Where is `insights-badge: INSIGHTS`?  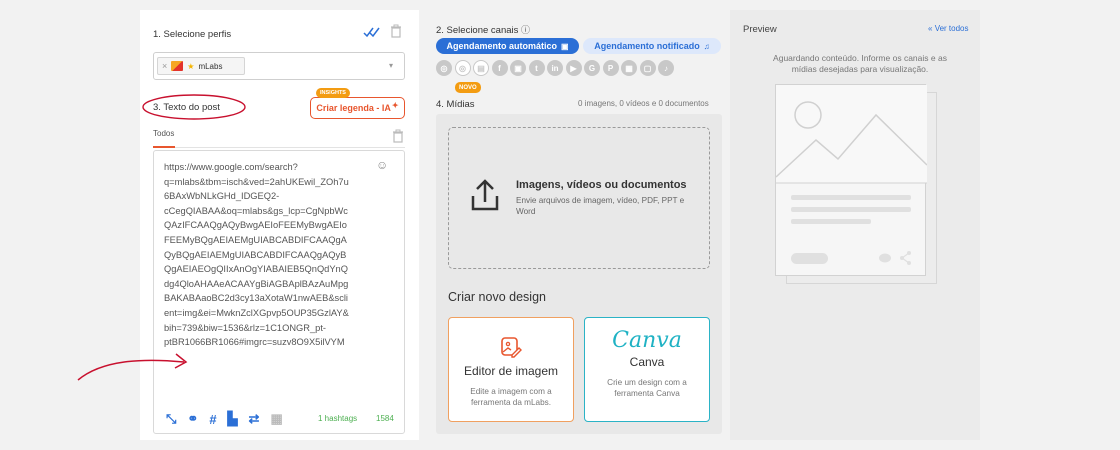 insights-badge: INSIGHTS is located at coordinates (333, 93).